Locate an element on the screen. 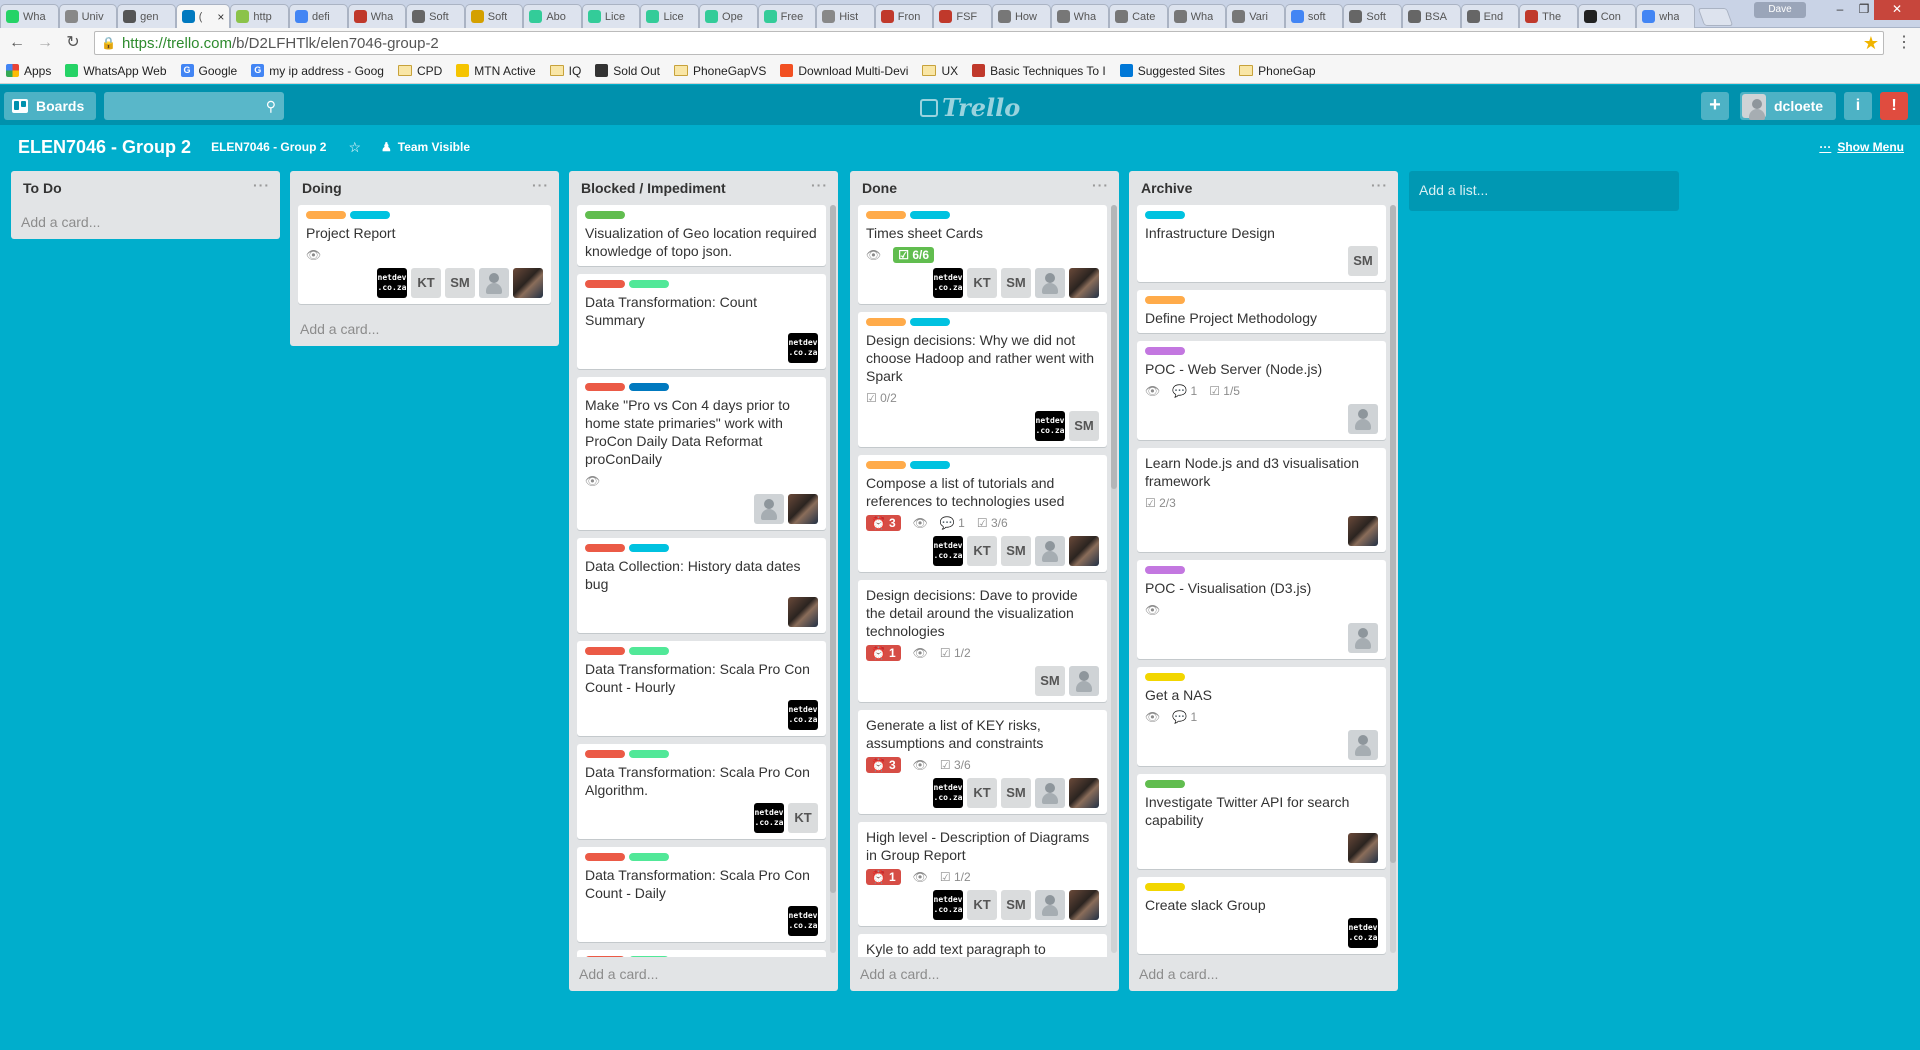  tab: Con is located at coordinates (1607, 16).